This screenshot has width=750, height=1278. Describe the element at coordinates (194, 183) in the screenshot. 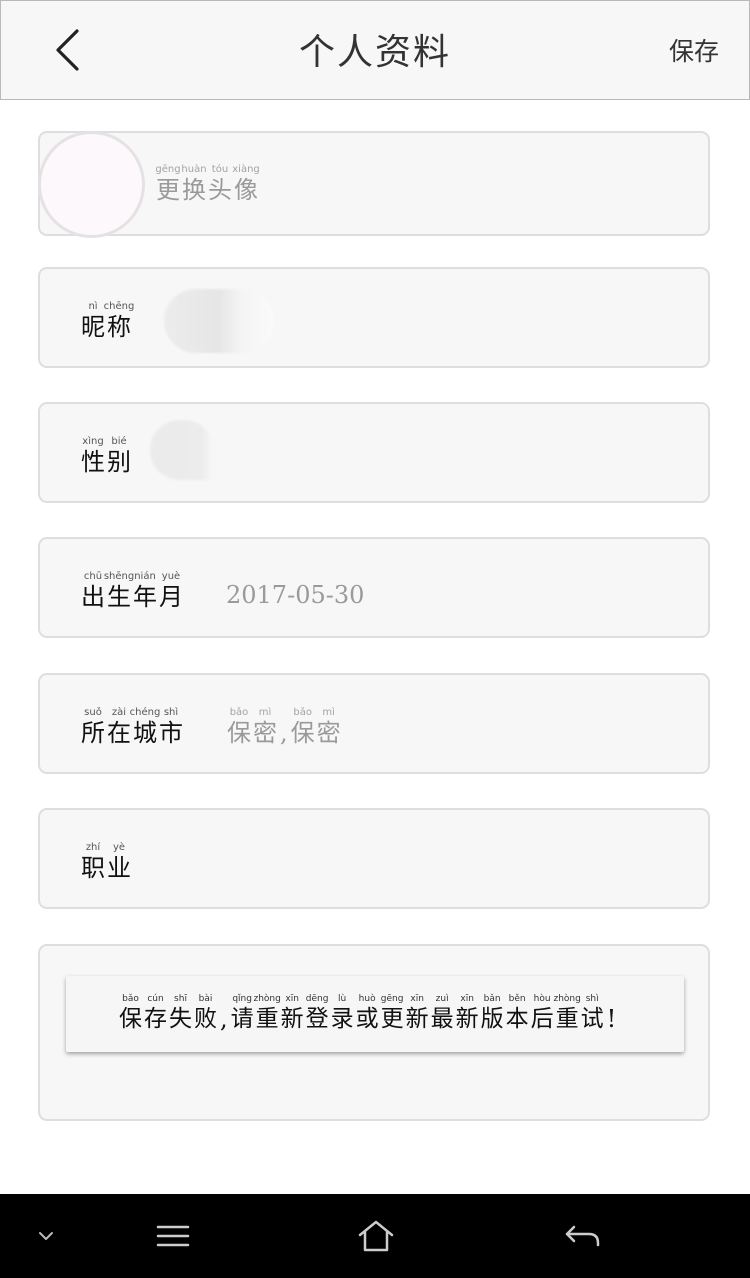

I see `ruby-char: huàn 换` at that location.